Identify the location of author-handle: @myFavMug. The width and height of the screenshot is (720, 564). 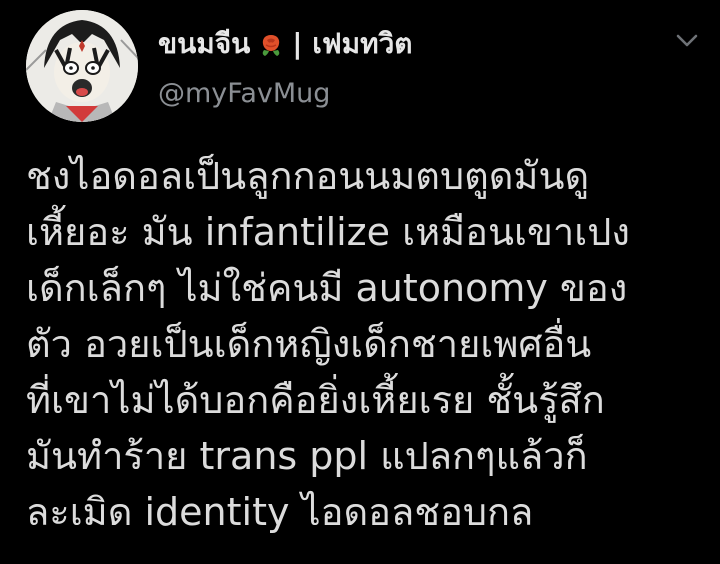
(244, 93).